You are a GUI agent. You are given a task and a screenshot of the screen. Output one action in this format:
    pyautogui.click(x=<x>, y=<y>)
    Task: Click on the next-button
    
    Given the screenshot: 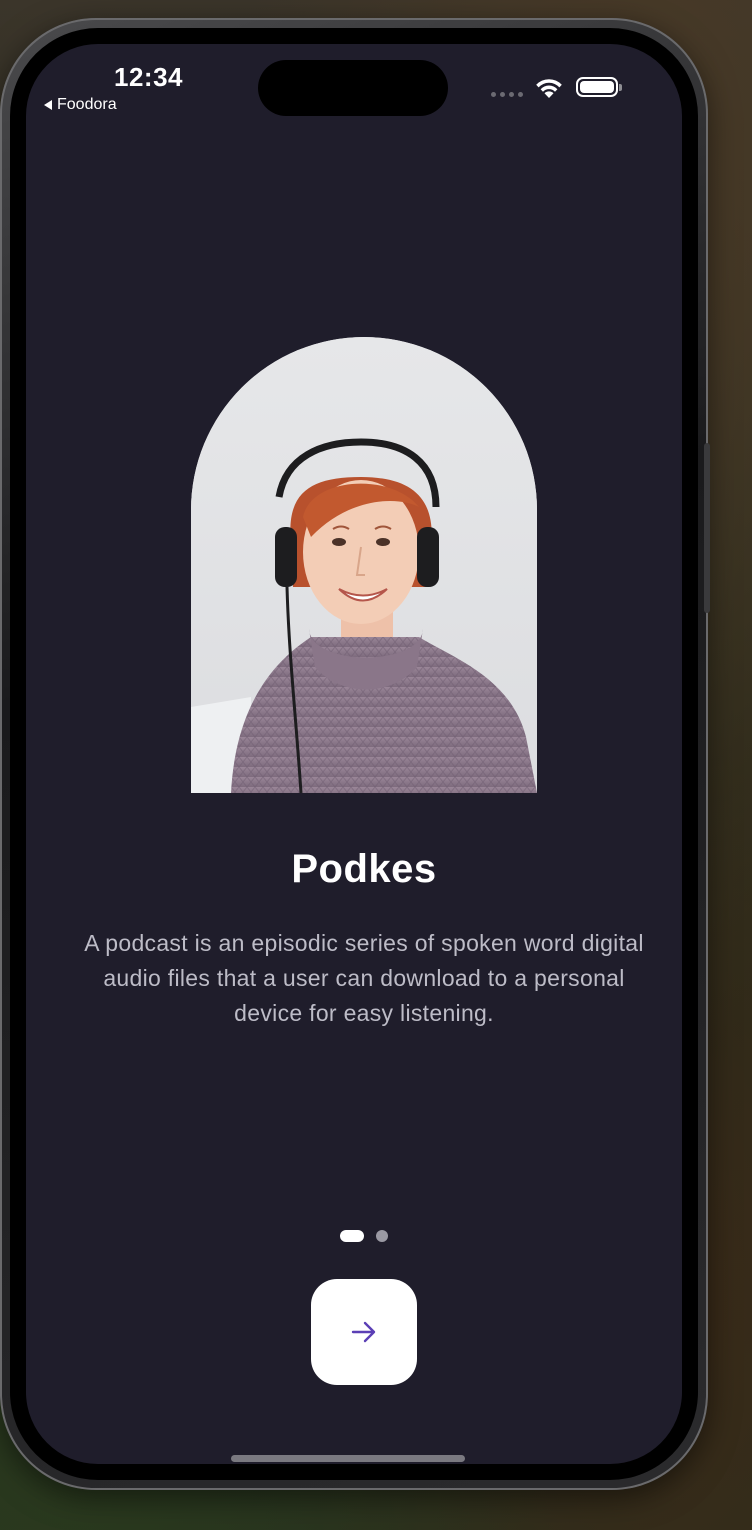 What is the action you would take?
    pyautogui.click(x=364, y=1332)
    